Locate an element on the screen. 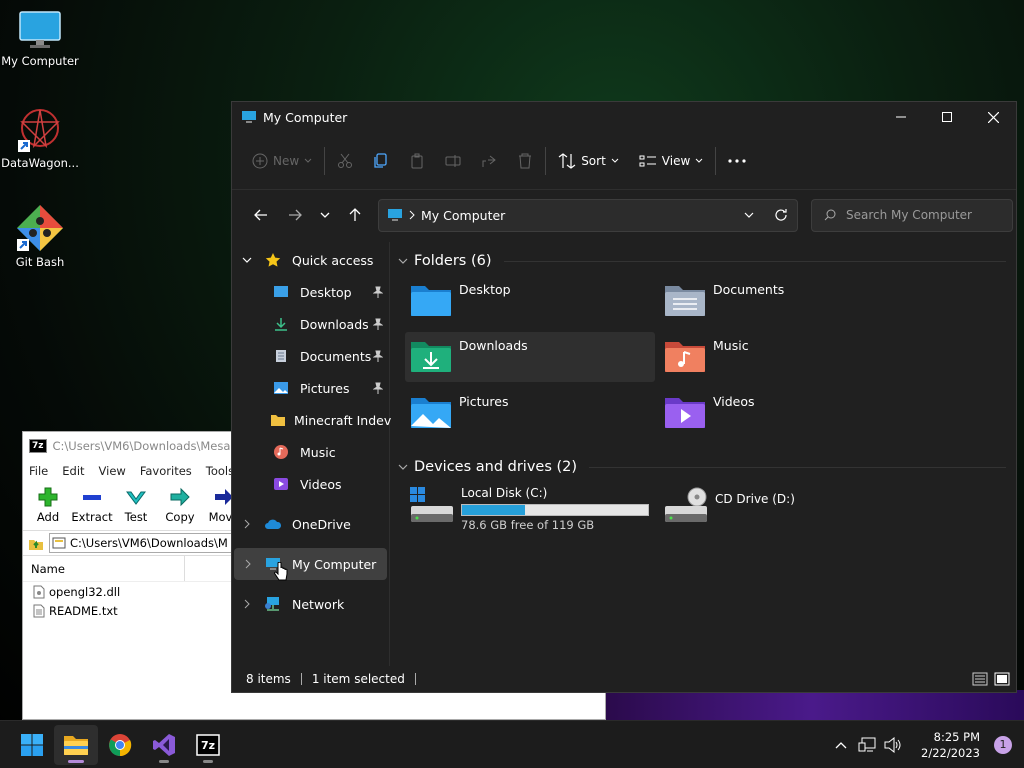 Image resolution: width=1024 pixels, height=768 pixels. rename-button is located at coordinates (453, 161).